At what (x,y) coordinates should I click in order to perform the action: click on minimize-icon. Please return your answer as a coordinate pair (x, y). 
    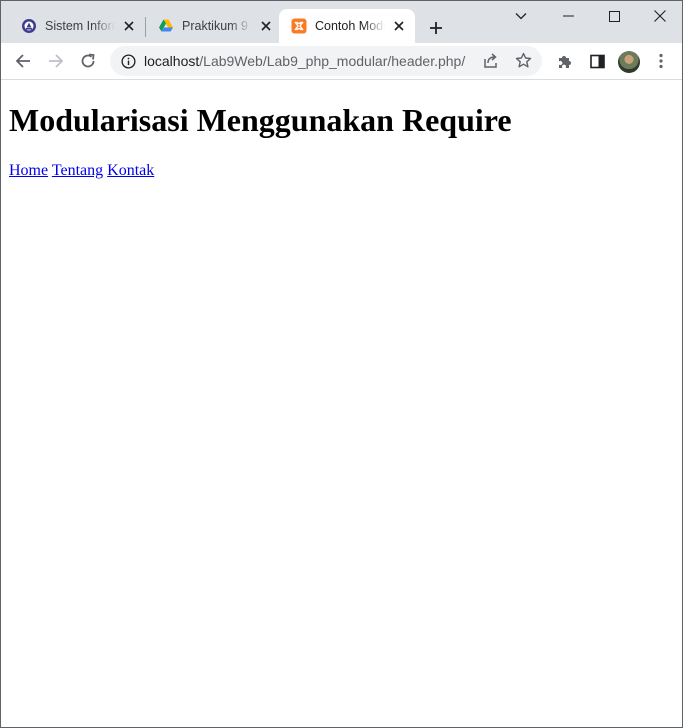
    Looking at the image, I should click on (568, 16).